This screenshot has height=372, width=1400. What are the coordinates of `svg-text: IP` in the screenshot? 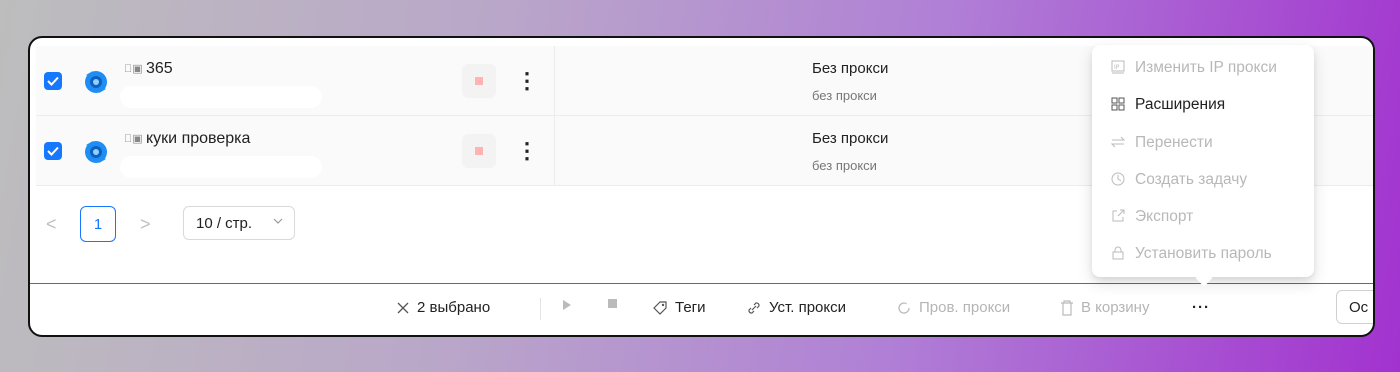 It's located at (1117, 67).